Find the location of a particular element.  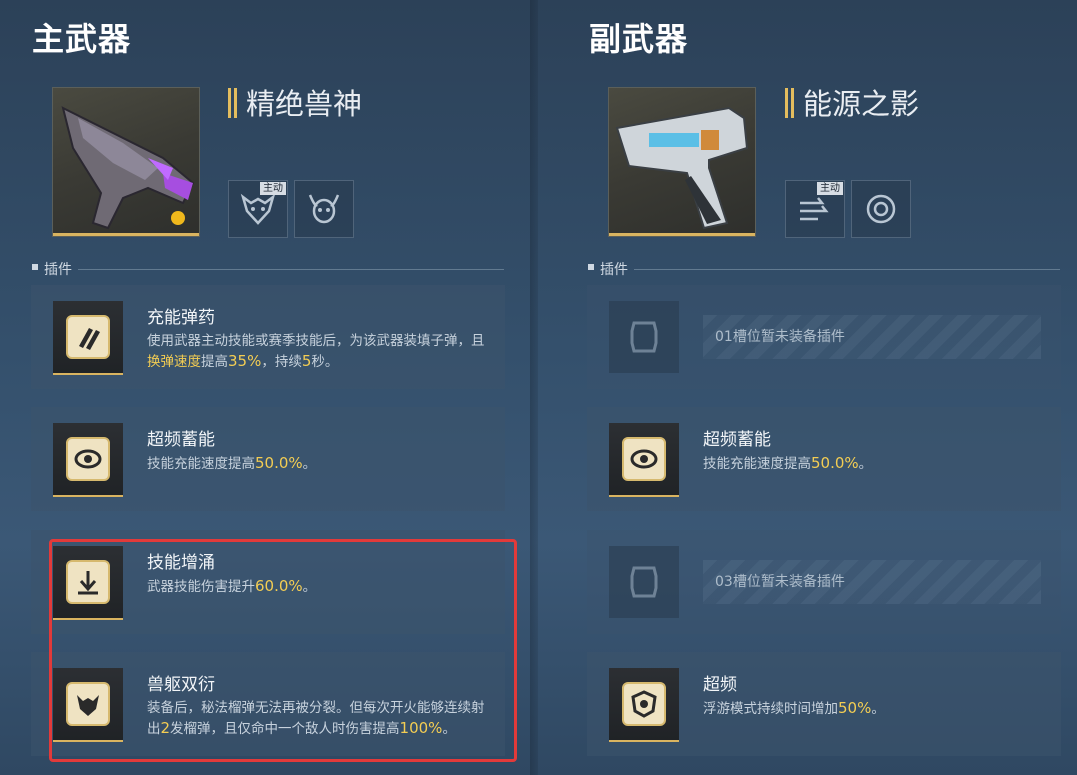

vortex-icon is located at coordinates (881, 209).